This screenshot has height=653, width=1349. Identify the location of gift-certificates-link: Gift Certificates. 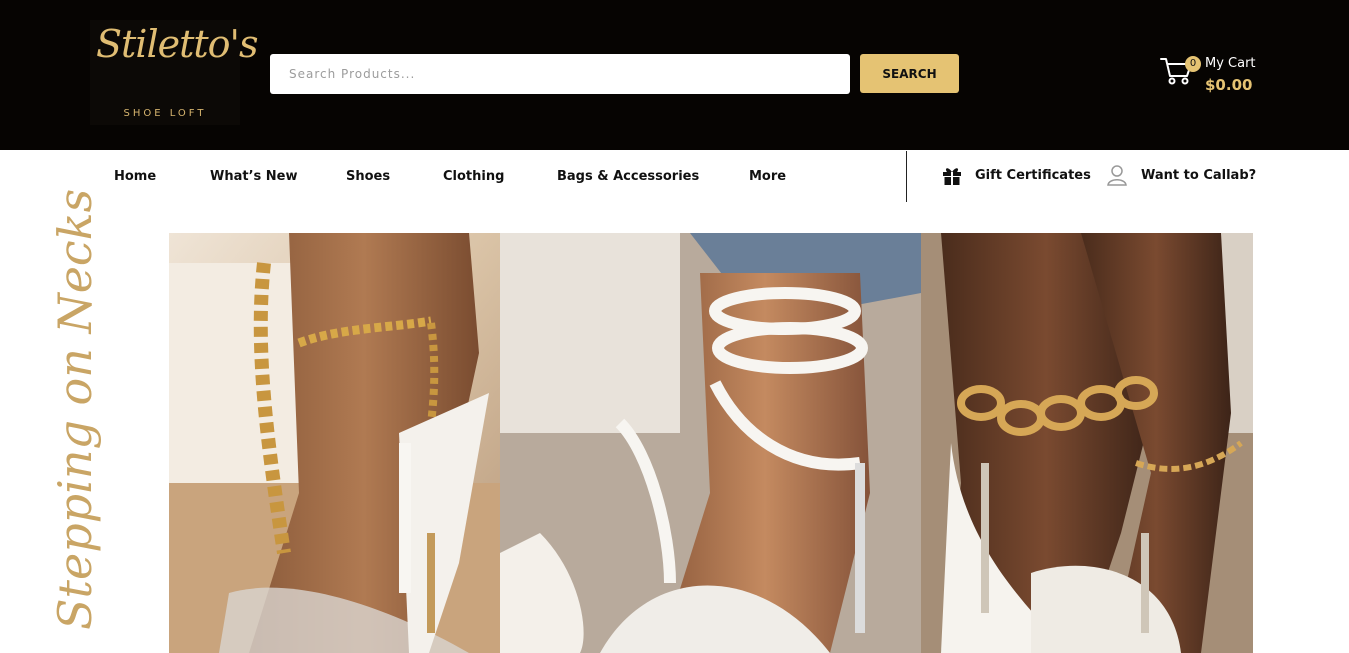
(1016, 176).